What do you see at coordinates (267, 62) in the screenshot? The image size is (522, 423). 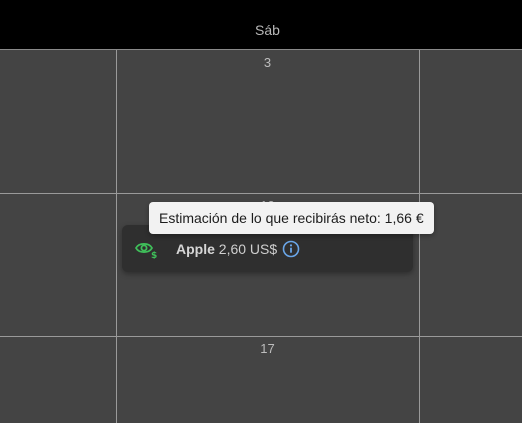 I see `day-number: 3` at bounding box center [267, 62].